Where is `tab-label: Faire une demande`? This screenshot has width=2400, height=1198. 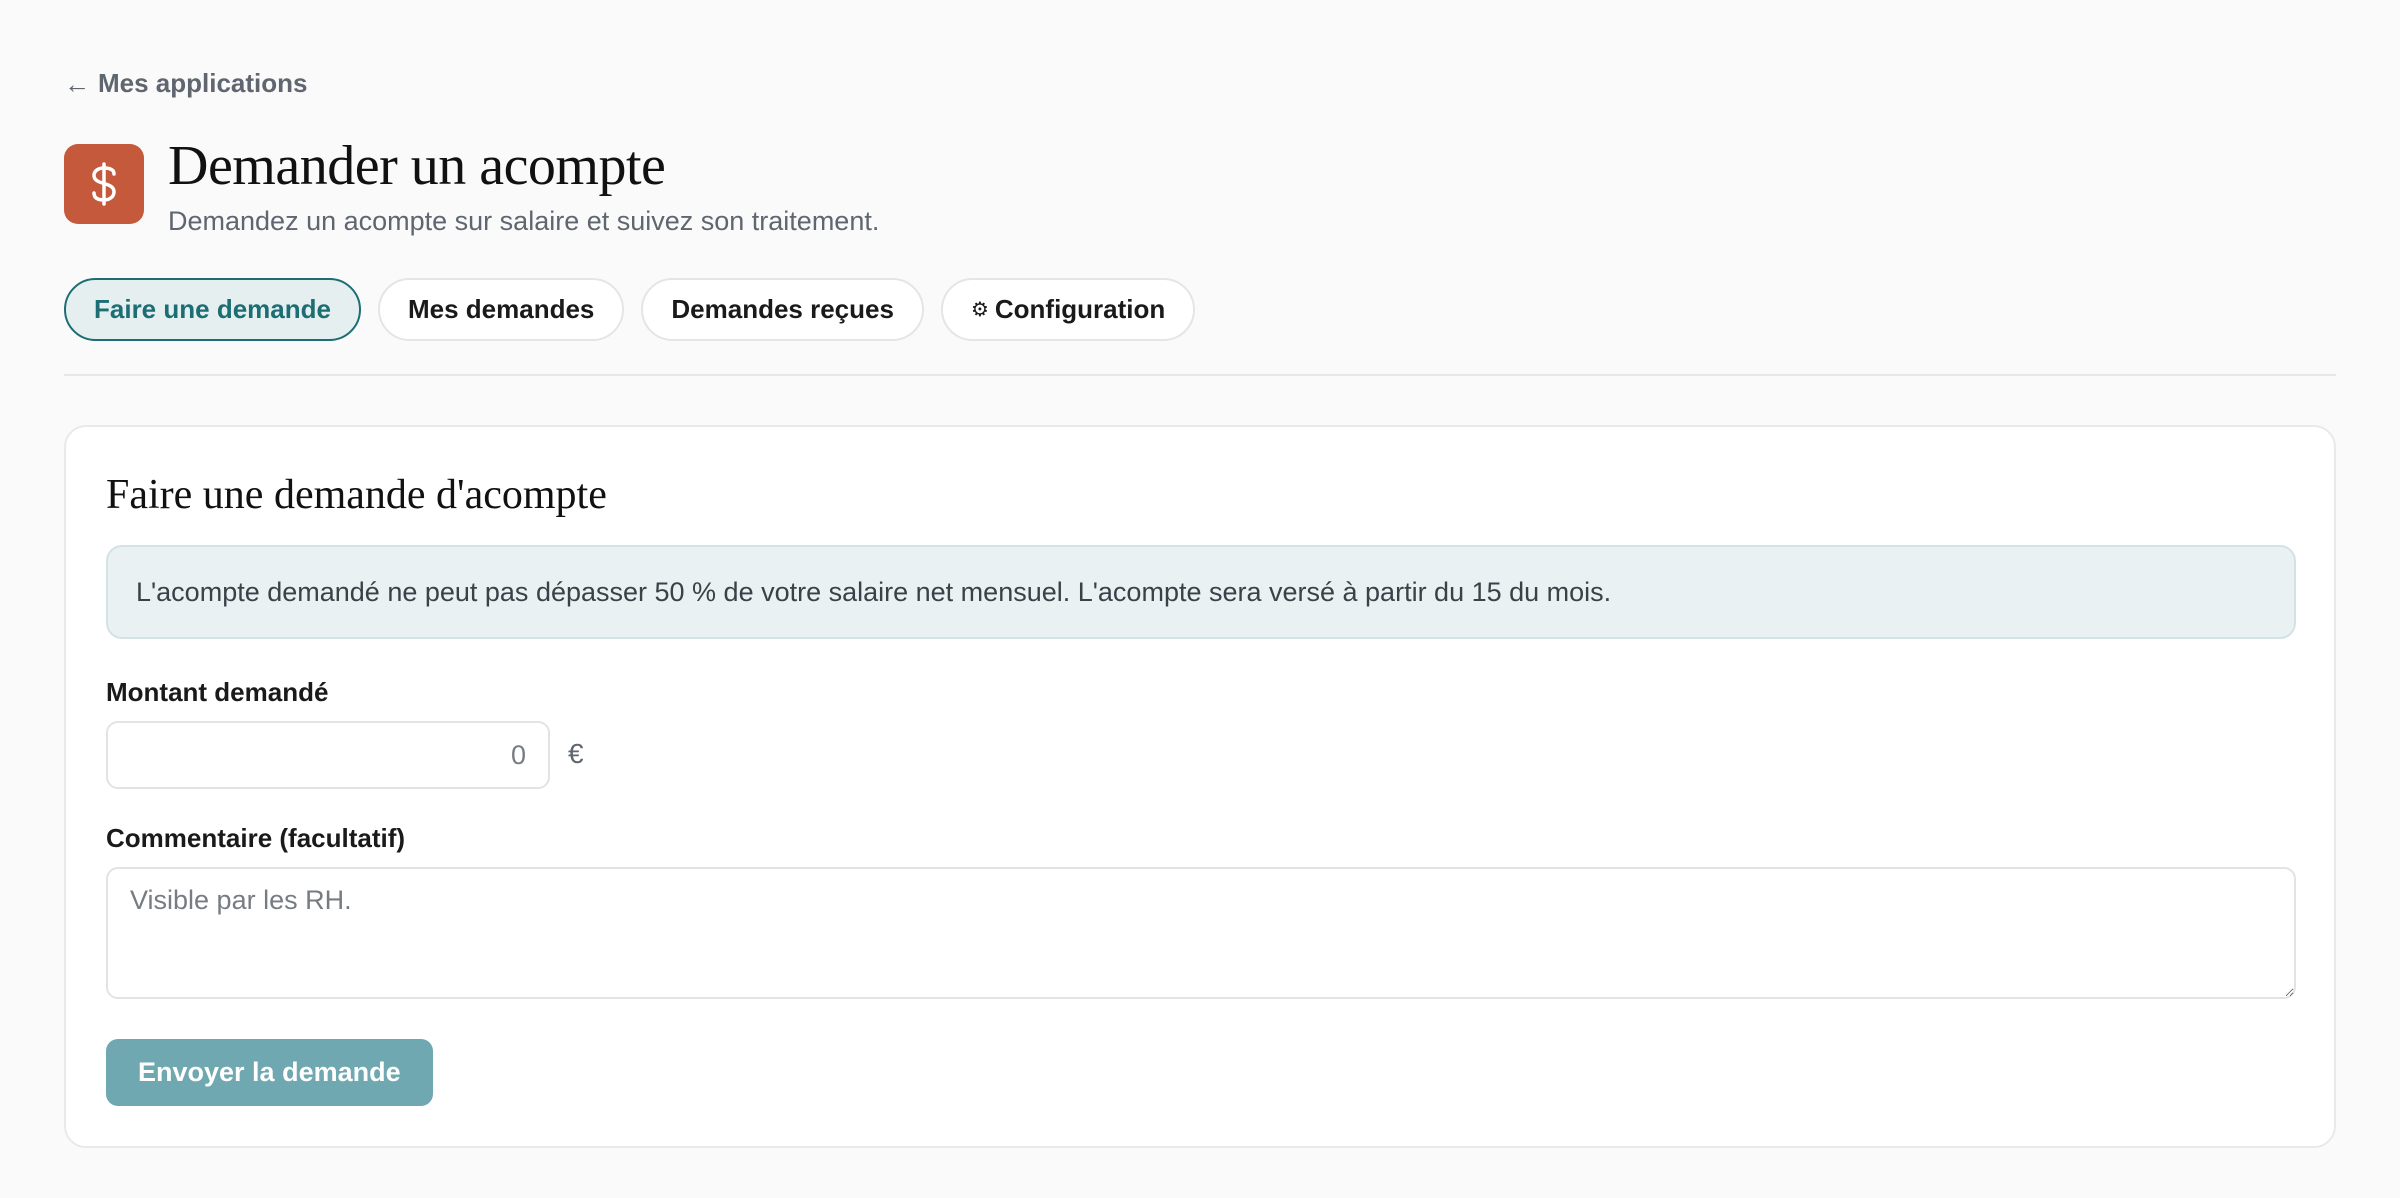 tab-label: Faire une demande is located at coordinates (212, 309).